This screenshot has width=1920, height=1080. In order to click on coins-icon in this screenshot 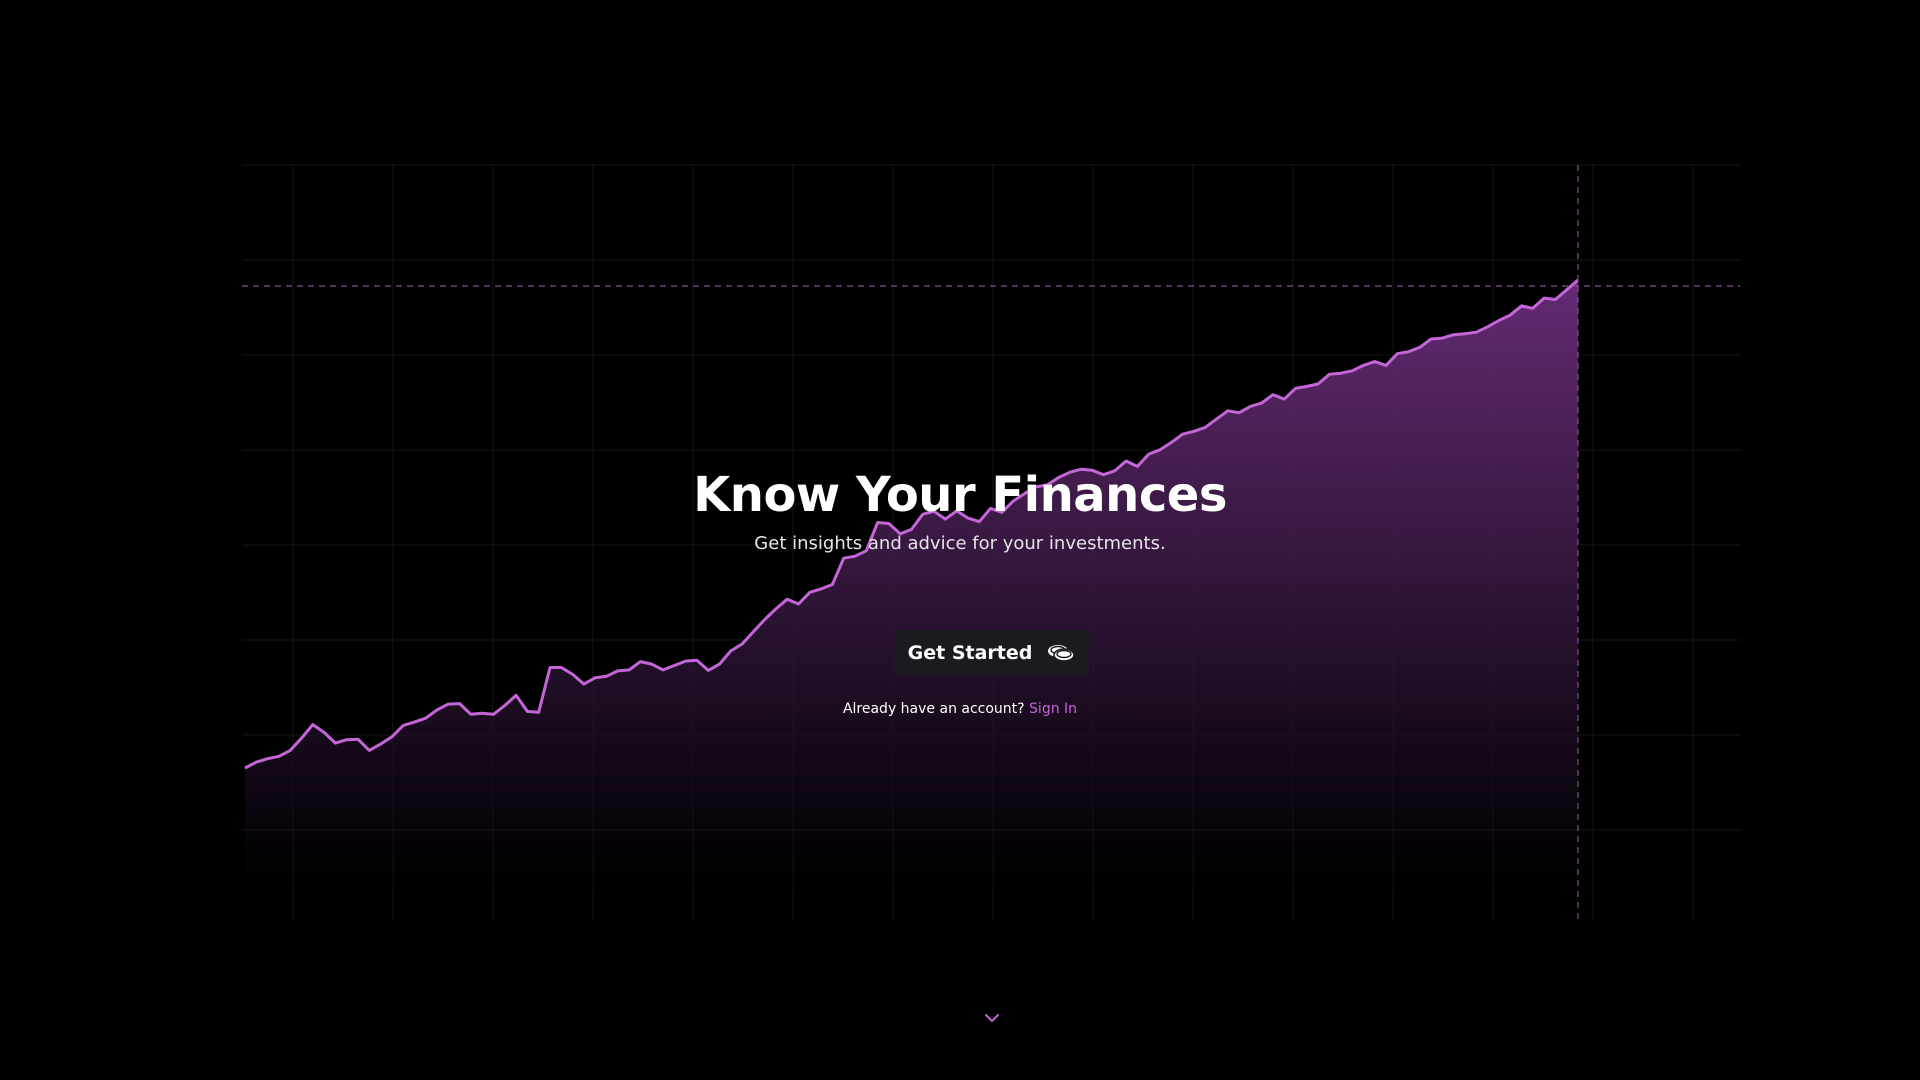, I will do `click(1061, 653)`.